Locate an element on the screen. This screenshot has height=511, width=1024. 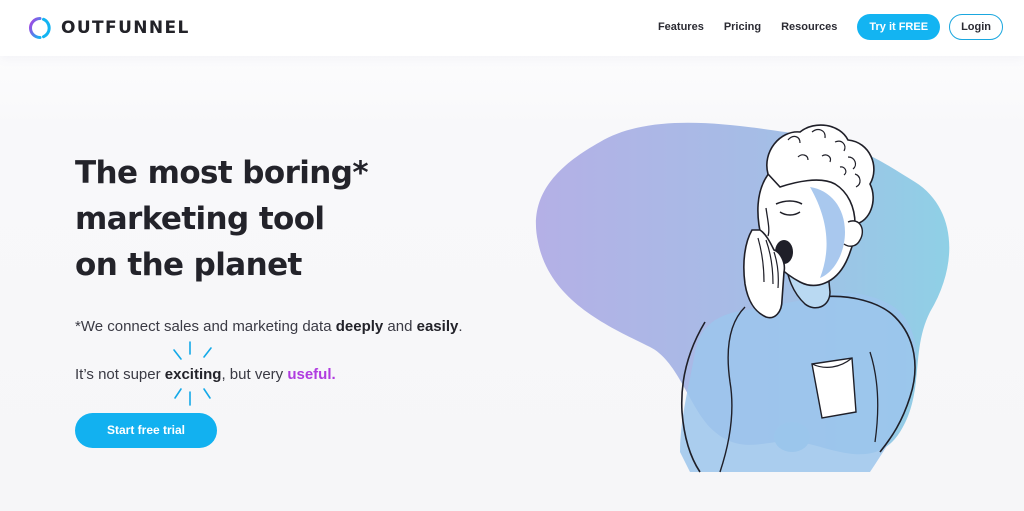
brand-logo: OUTFUNNEL is located at coordinates (109, 28).